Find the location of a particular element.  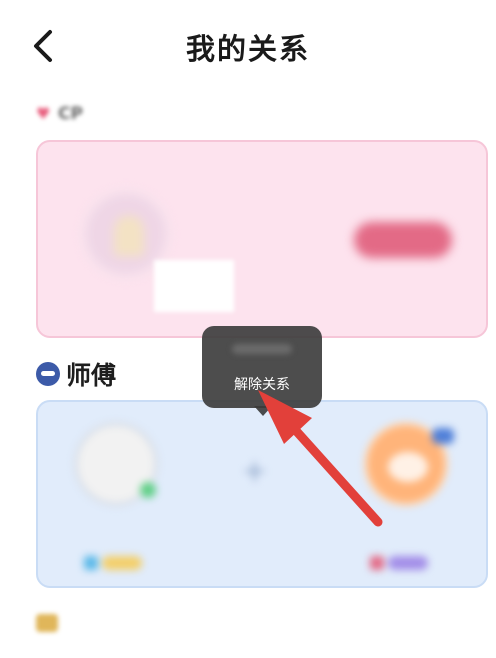

page-title: 我的关系 is located at coordinates (247, 49).